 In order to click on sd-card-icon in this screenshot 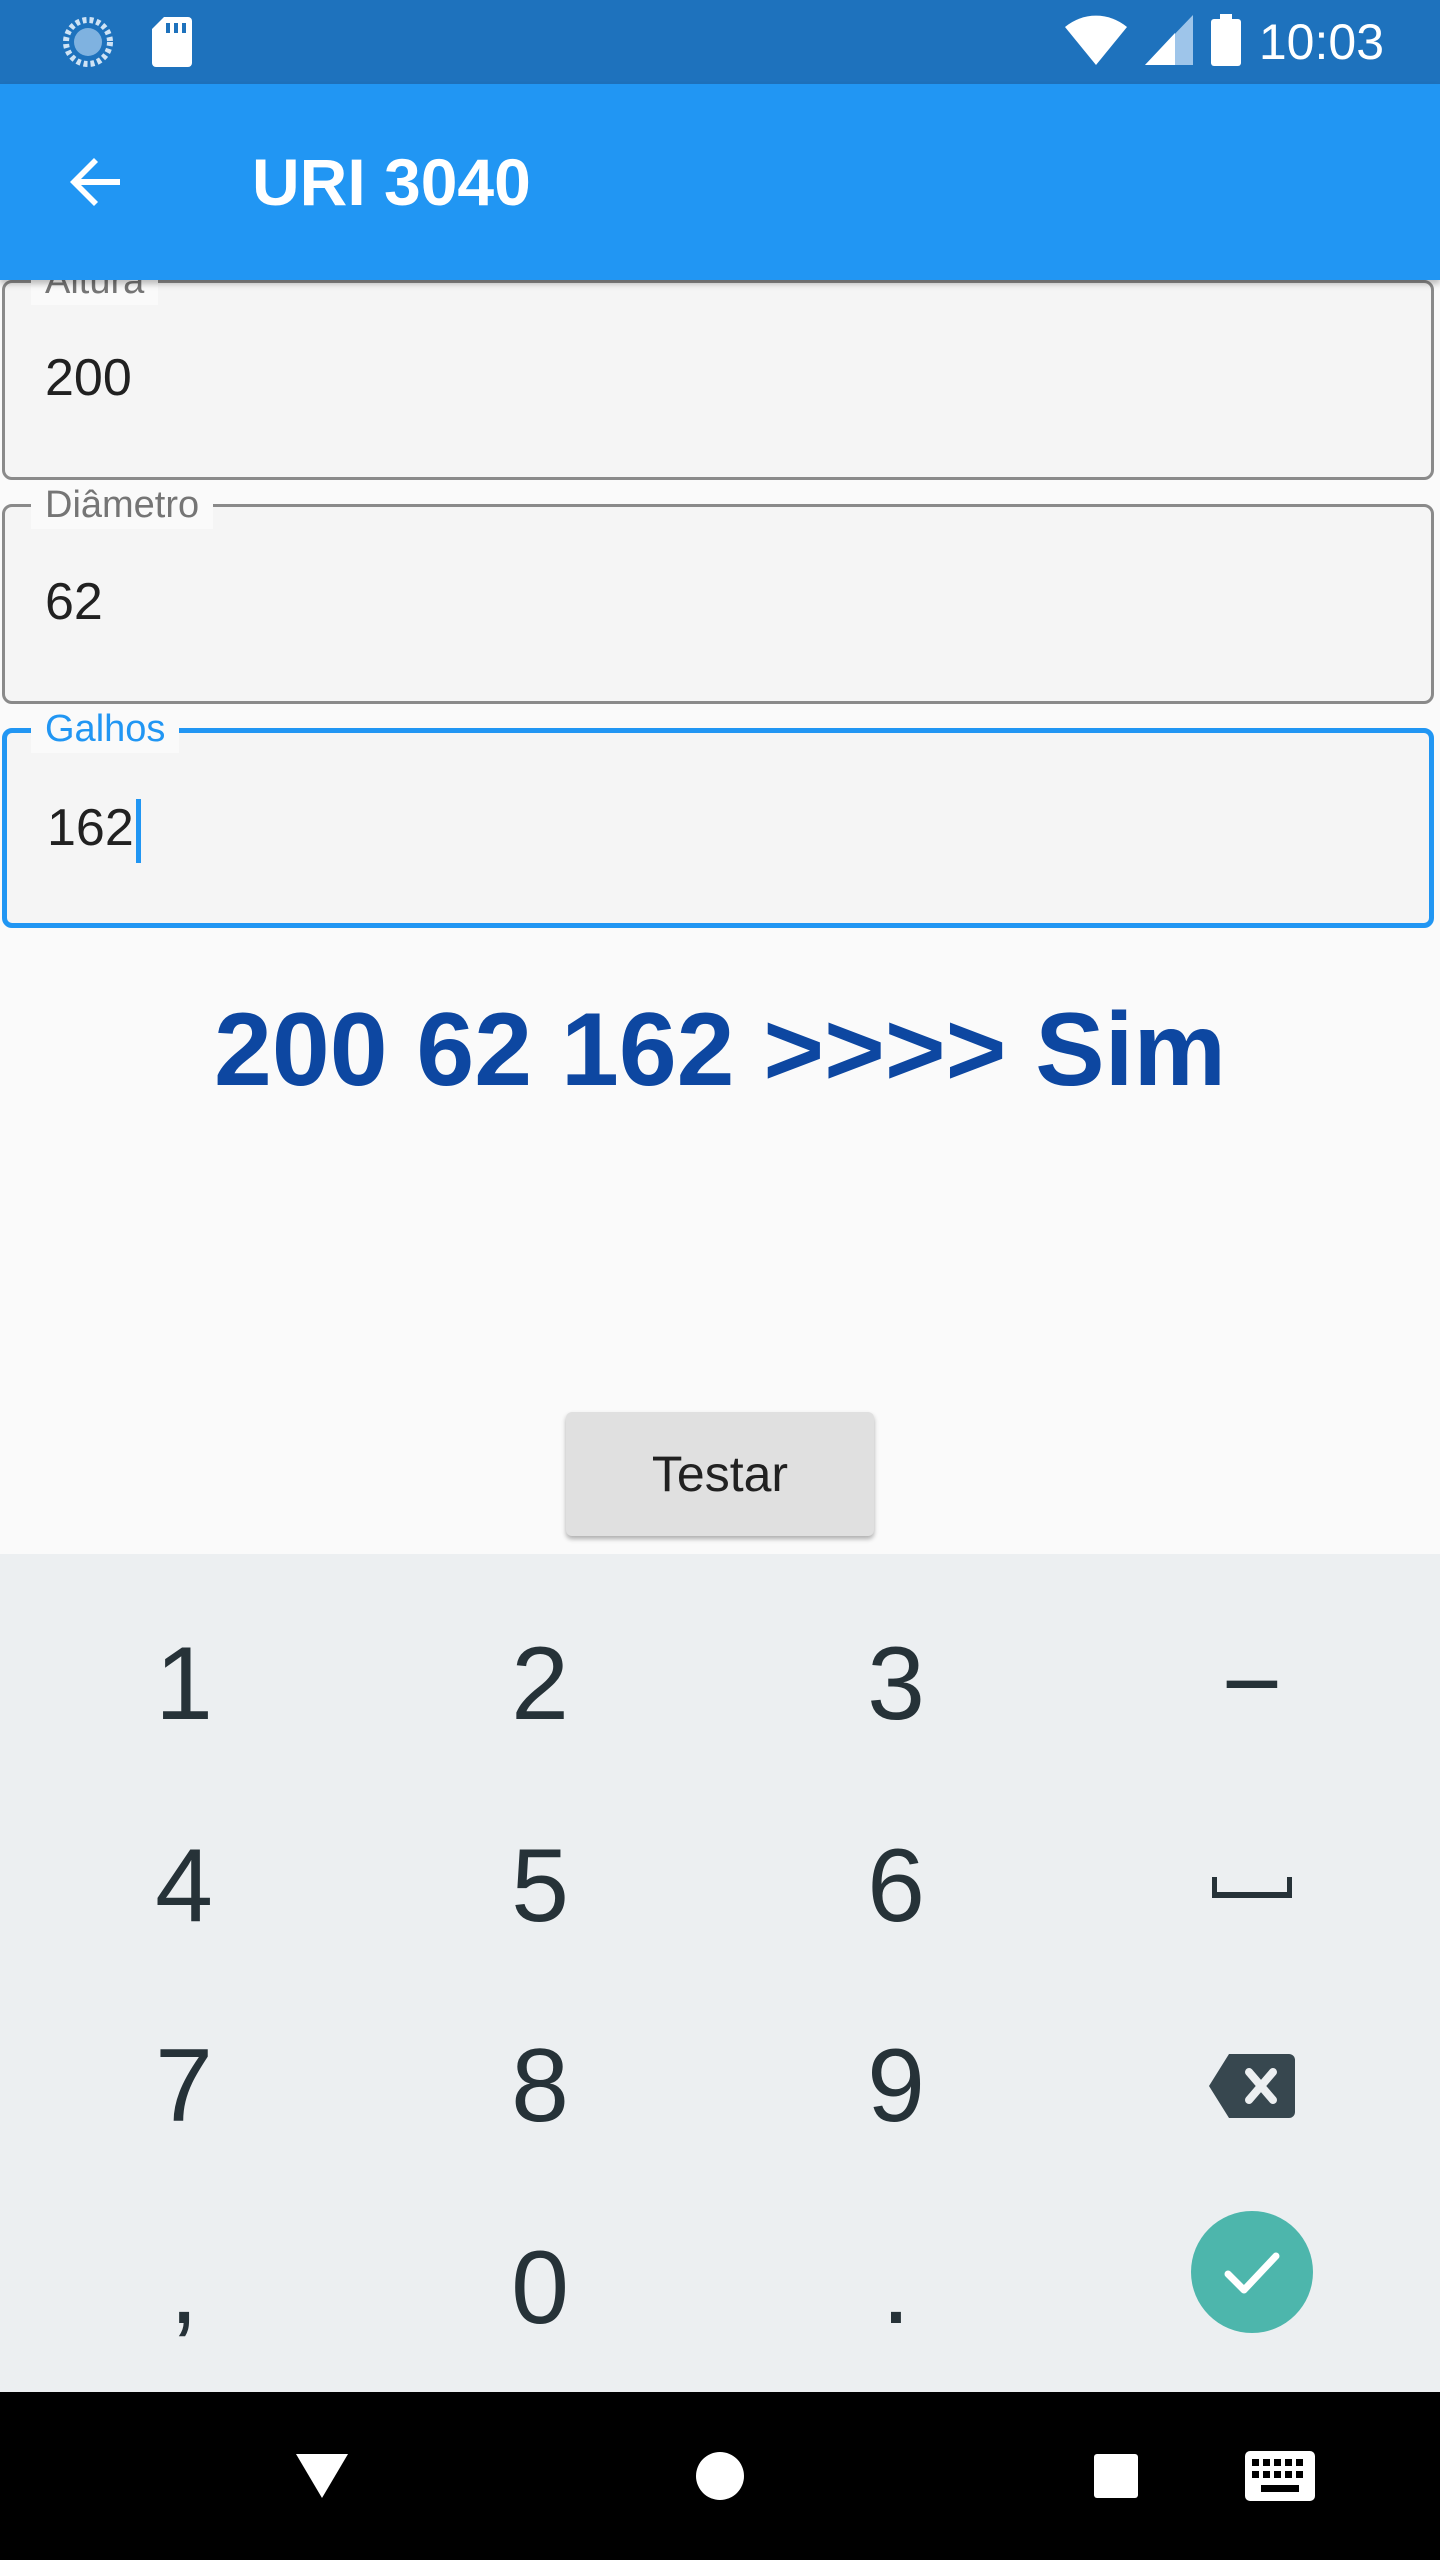, I will do `click(172, 44)`.